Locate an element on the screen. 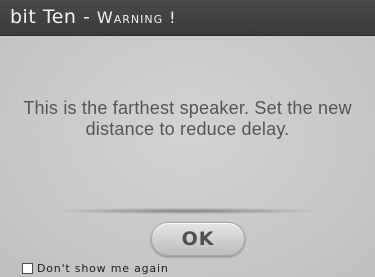  dont-show-again-option: Don't show me again is located at coordinates (95, 268).